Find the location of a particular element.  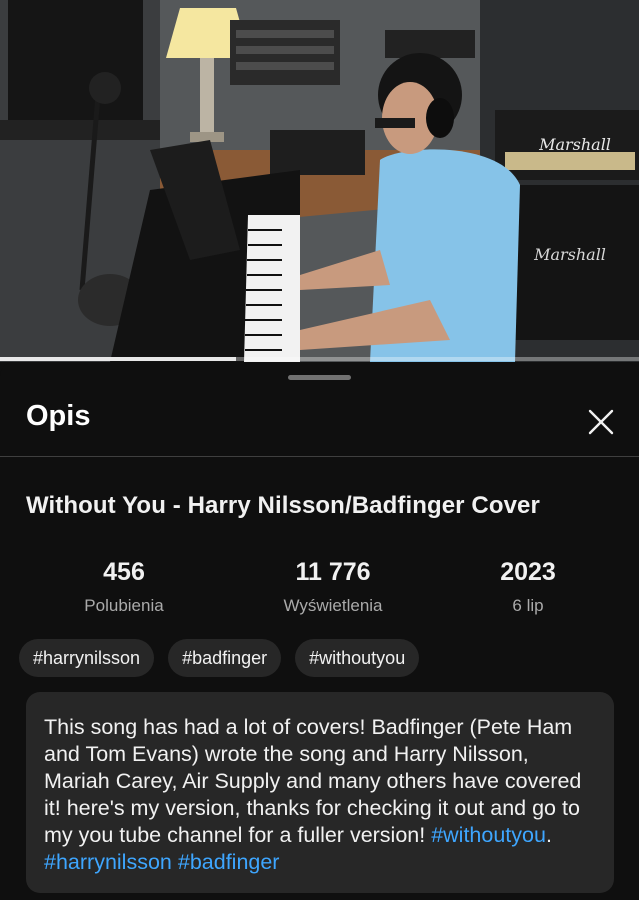

hashtag-link: #withoutyou is located at coordinates (488, 835).